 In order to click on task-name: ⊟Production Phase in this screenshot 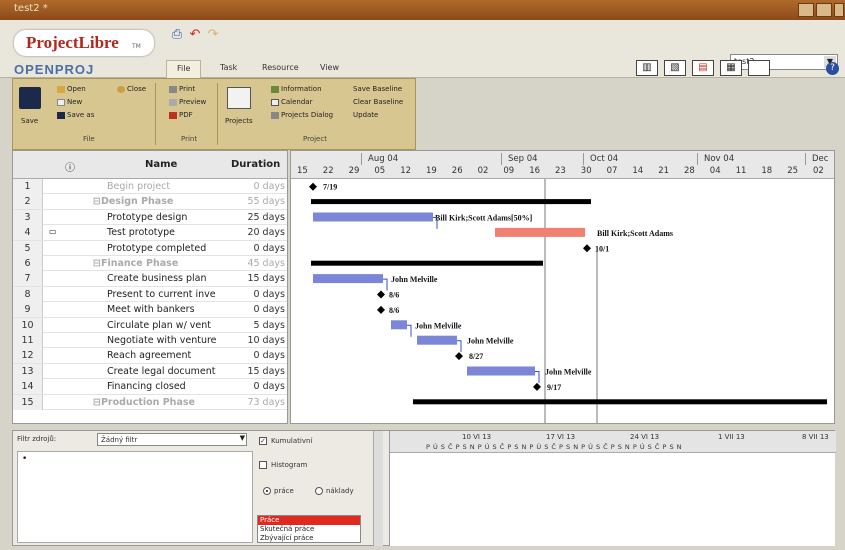, I will do `click(158, 402)`.